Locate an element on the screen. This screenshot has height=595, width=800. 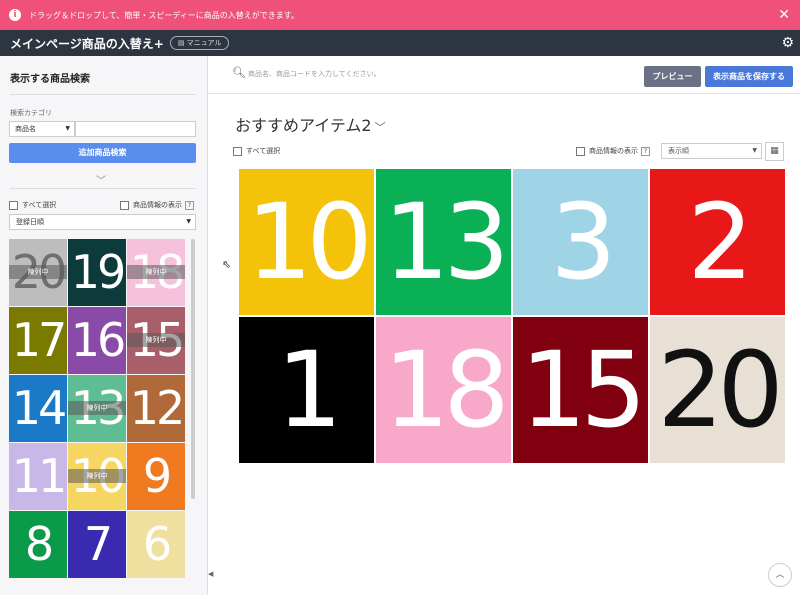
product-number: 20 is located at coordinates (720, 390).